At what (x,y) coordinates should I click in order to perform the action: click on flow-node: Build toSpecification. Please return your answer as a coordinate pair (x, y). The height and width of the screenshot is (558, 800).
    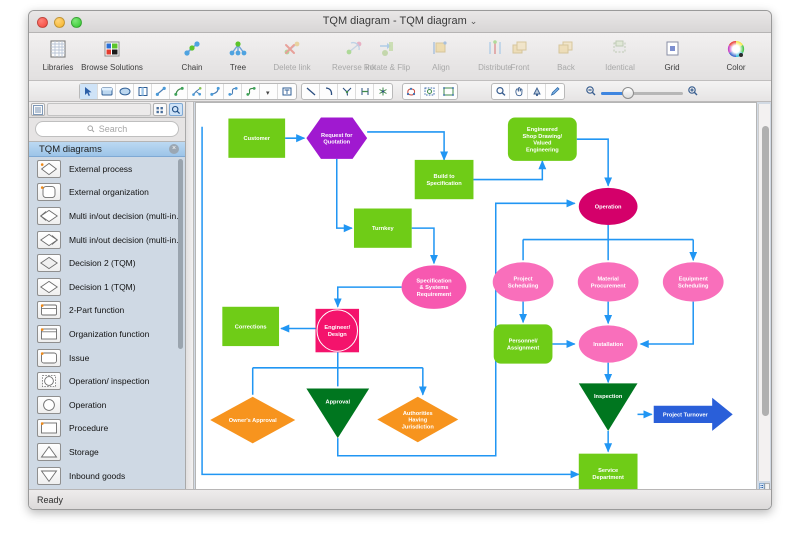
    Looking at the image, I should click on (444, 179).